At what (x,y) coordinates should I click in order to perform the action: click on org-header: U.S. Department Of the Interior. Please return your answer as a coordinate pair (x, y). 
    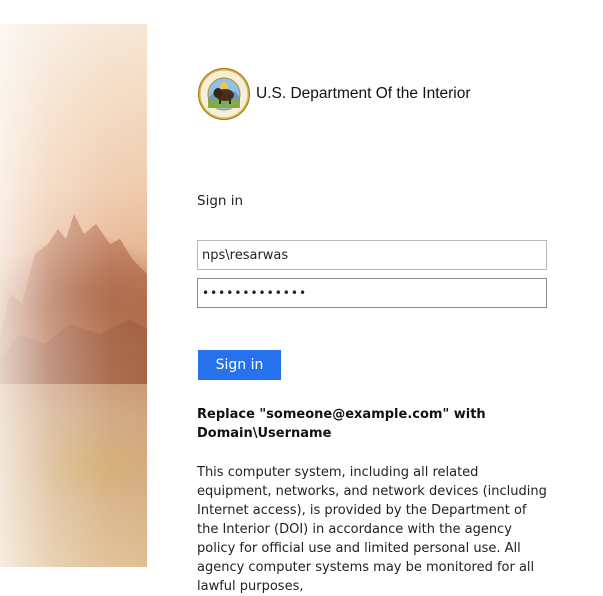
    Looking at the image, I should click on (334, 94).